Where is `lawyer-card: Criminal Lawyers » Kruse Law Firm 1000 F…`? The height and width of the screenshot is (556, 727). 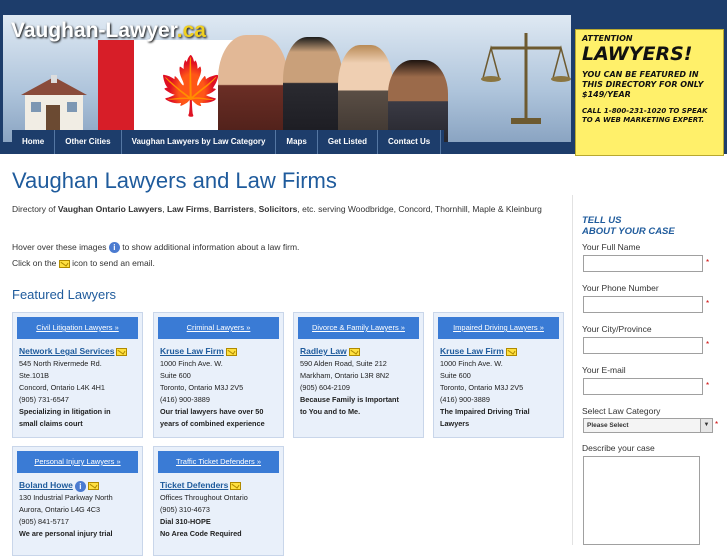
lawyer-card: Criminal Lawyers » Kruse Law Firm 1000 F… is located at coordinates (218, 375).